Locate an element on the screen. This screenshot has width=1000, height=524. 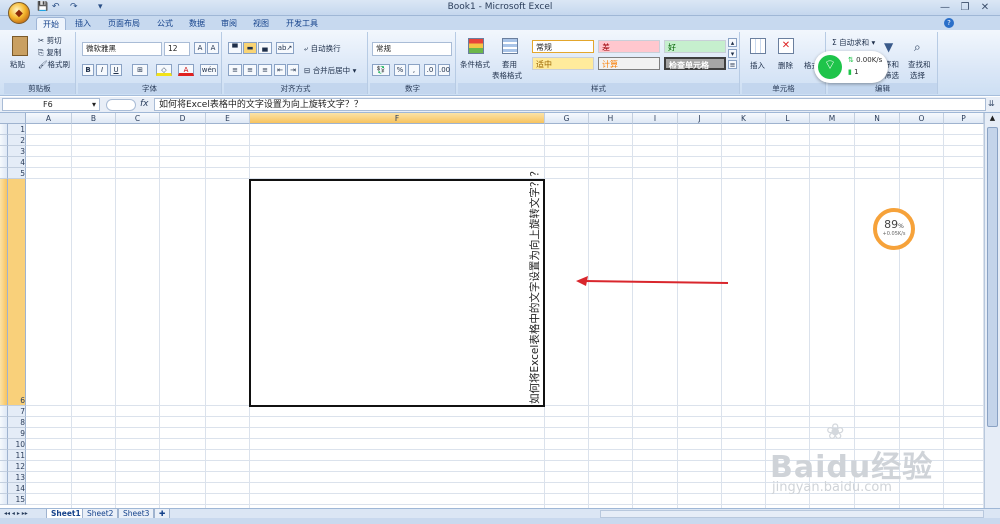
formula-tools is located at coordinates (121, 105).